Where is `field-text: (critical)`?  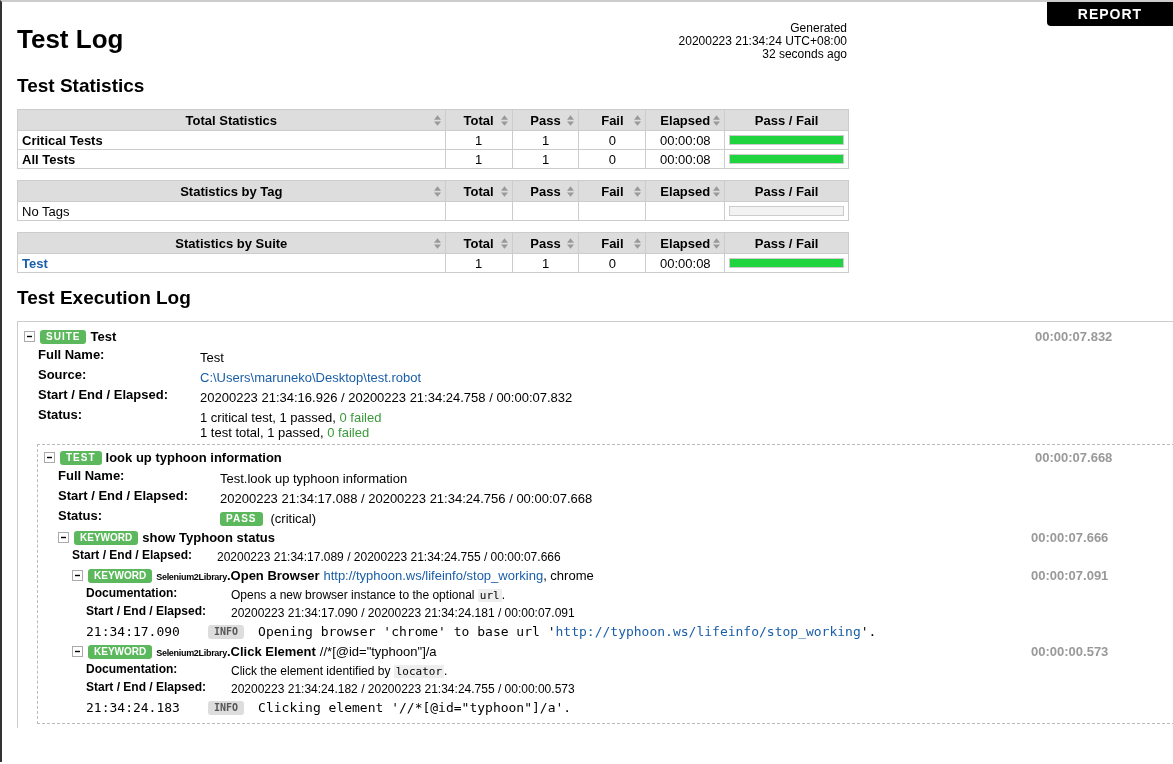 field-text: (critical) is located at coordinates (293, 518).